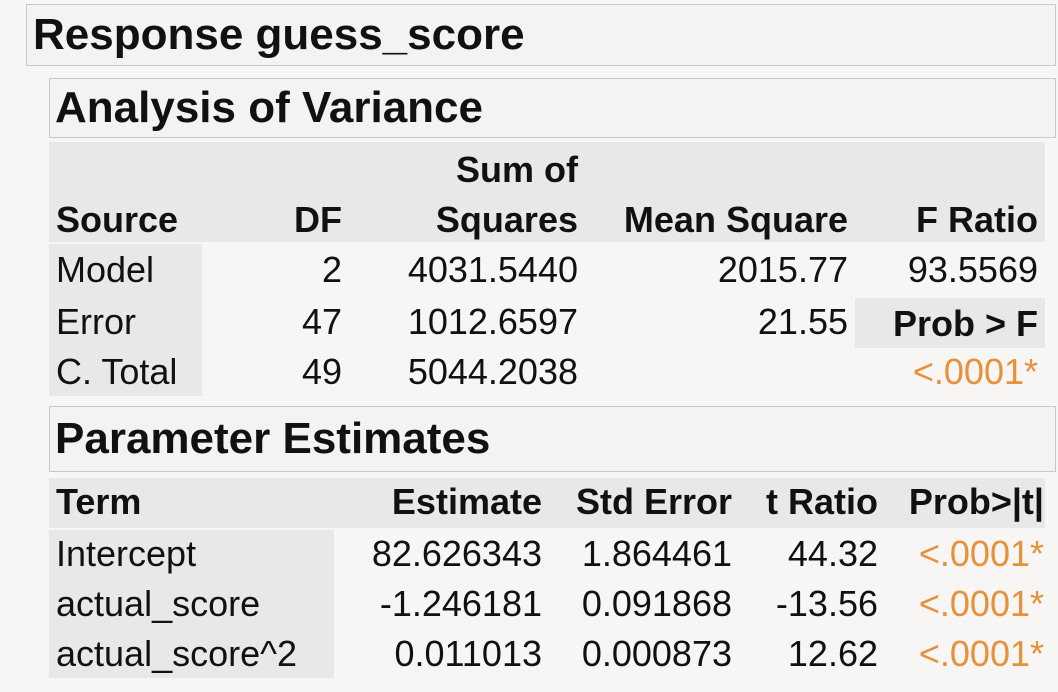  What do you see at coordinates (126, 553) in the screenshot?
I see `pe-row-intercept-term: Intercept` at bounding box center [126, 553].